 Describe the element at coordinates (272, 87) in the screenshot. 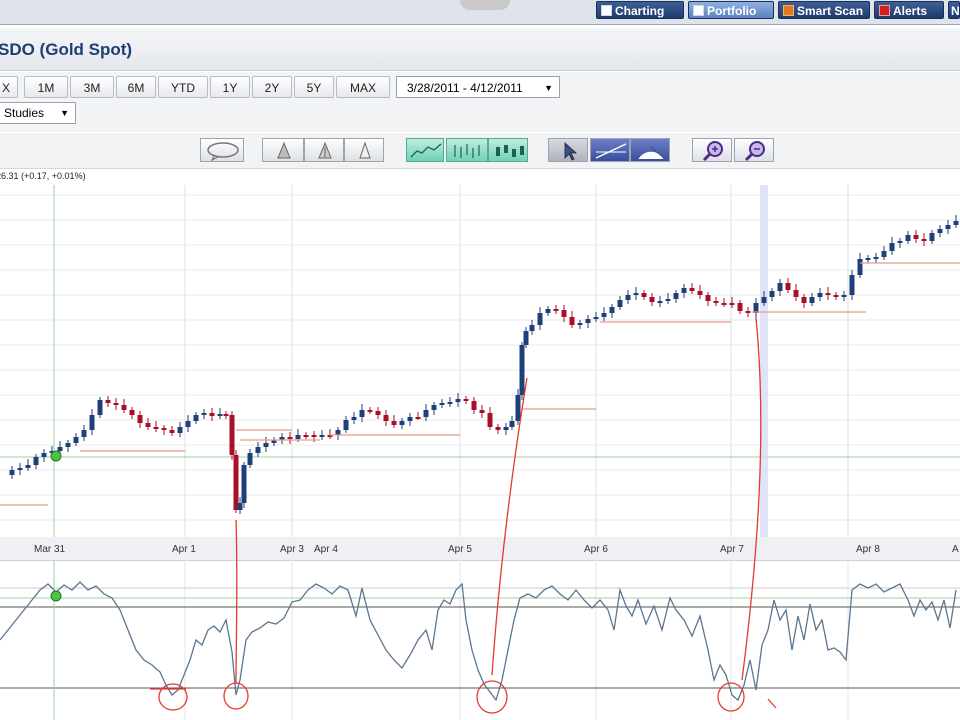

I see `period-button-2y: 2Y` at that location.